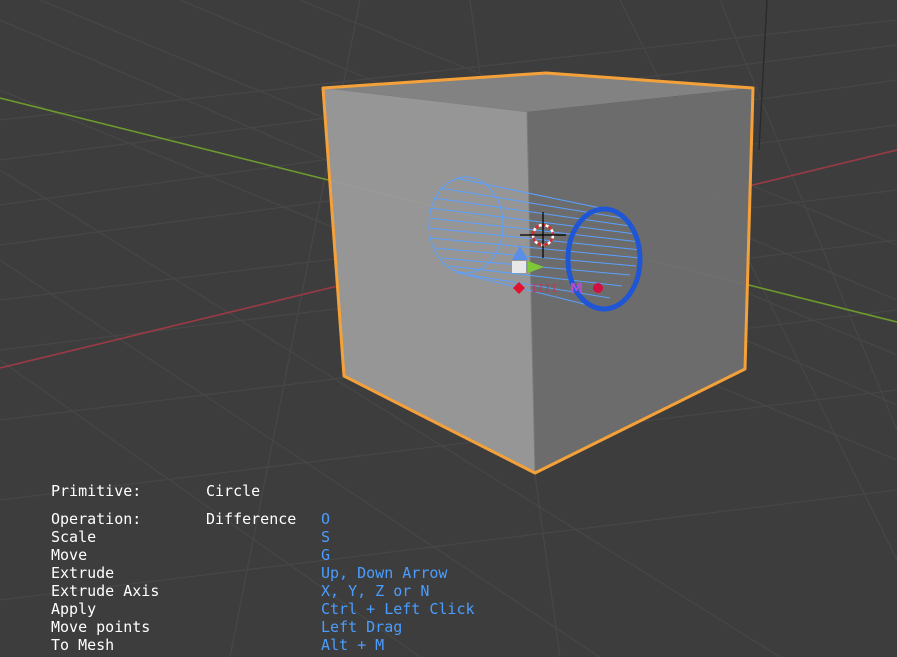  Describe the element at coordinates (461, 555) in the screenshot. I see `shortcut-row: Move G` at that location.